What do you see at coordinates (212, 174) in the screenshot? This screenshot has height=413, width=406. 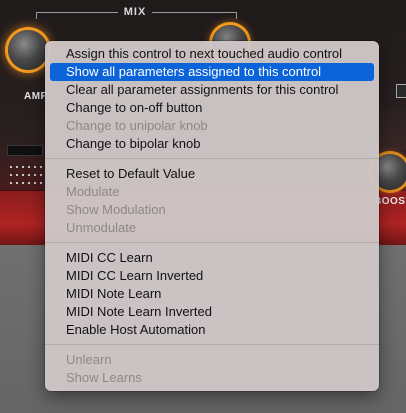 I see `menu-item-reset-to-default-value: Reset to Default Value` at bounding box center [212, 174].